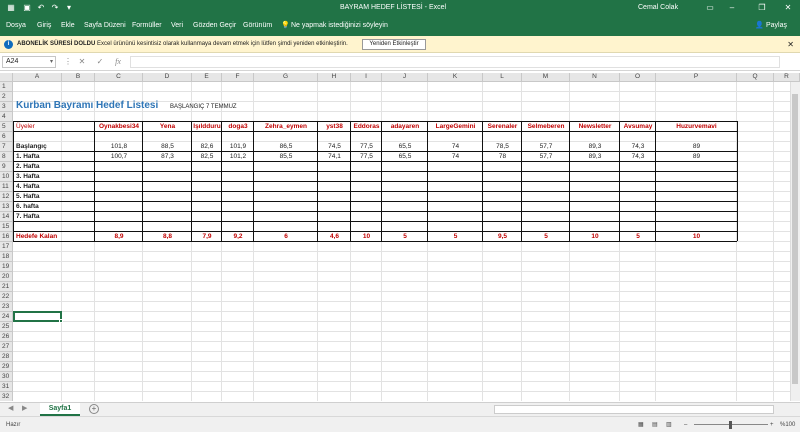 The height and width of the screenshot is (433, 800). Describe the element at coordinates (772, 425) in the screenshot. I see `zoom-in-icon: +` at that location.